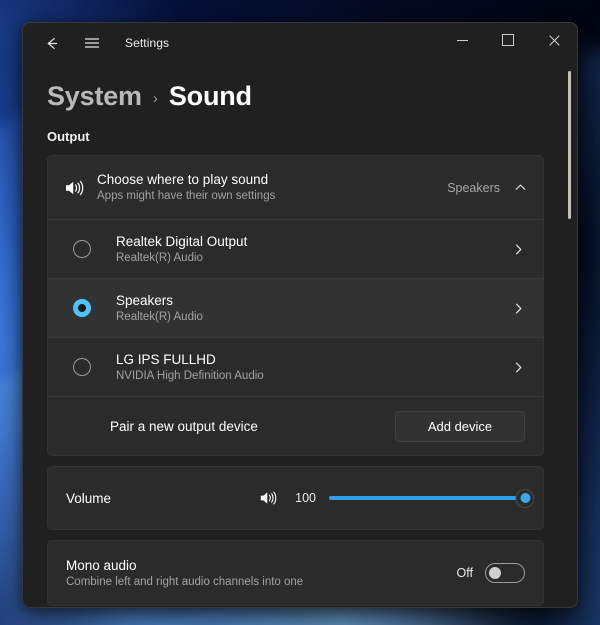  Describe the element at coordinates (51, 43) in the screenshot. I see `back-arrow-icon` at that location.